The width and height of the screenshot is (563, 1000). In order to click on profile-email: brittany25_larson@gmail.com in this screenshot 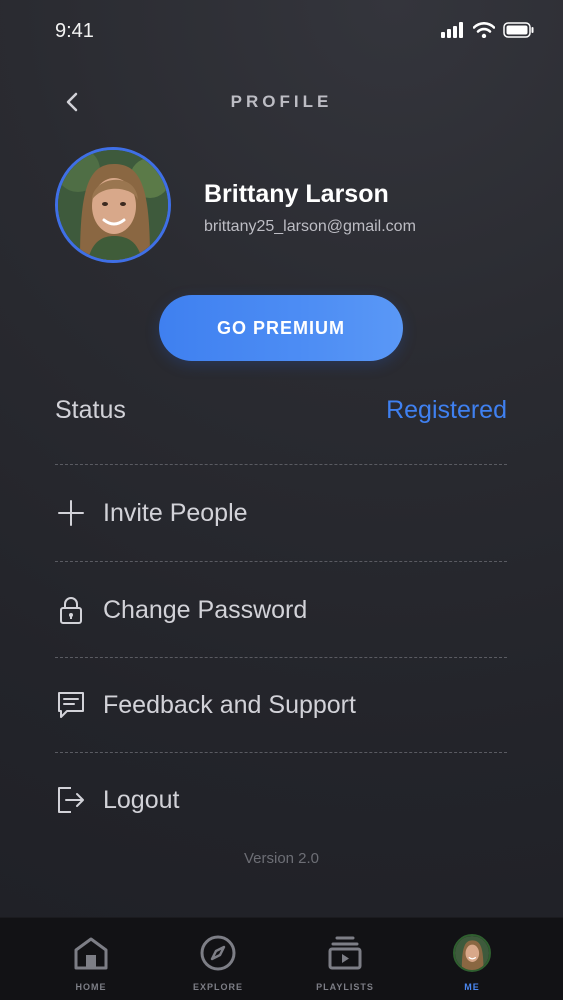, I will do `click(310, 226)`.